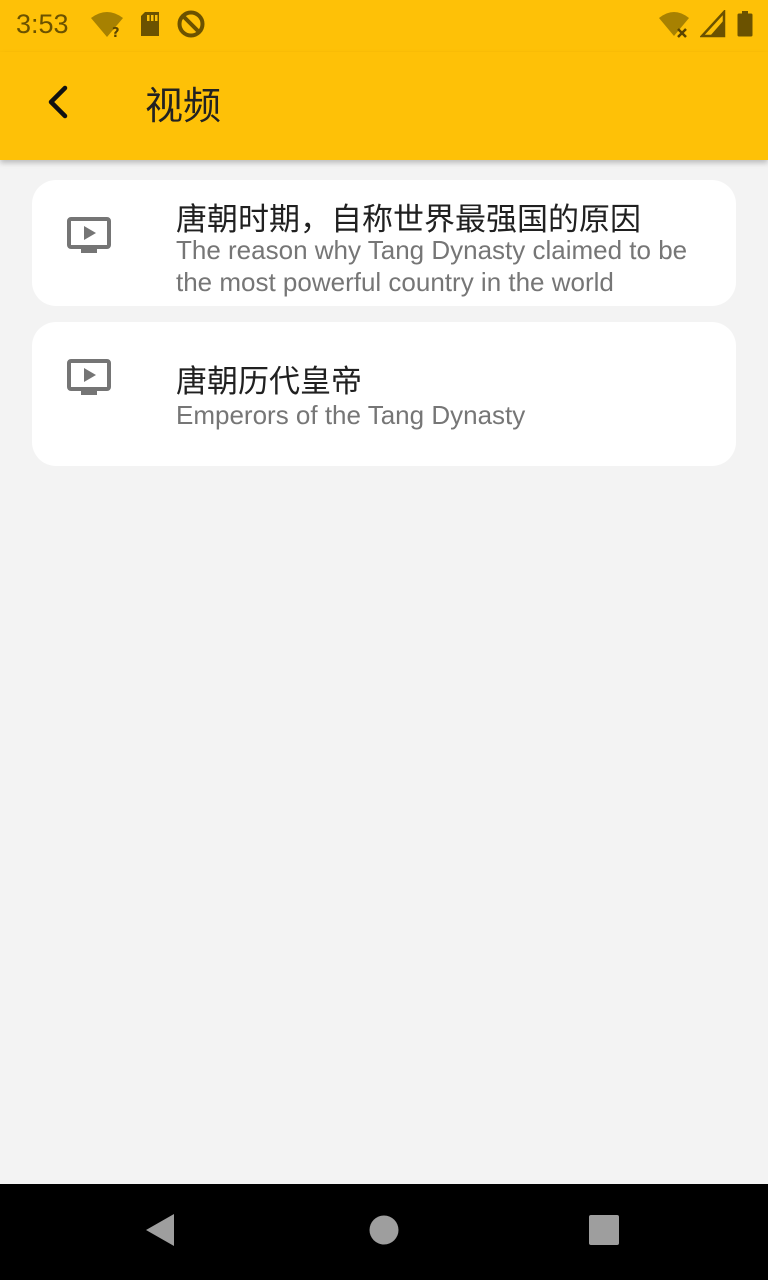  I want to click on status-icons-right, so click(706, 25).